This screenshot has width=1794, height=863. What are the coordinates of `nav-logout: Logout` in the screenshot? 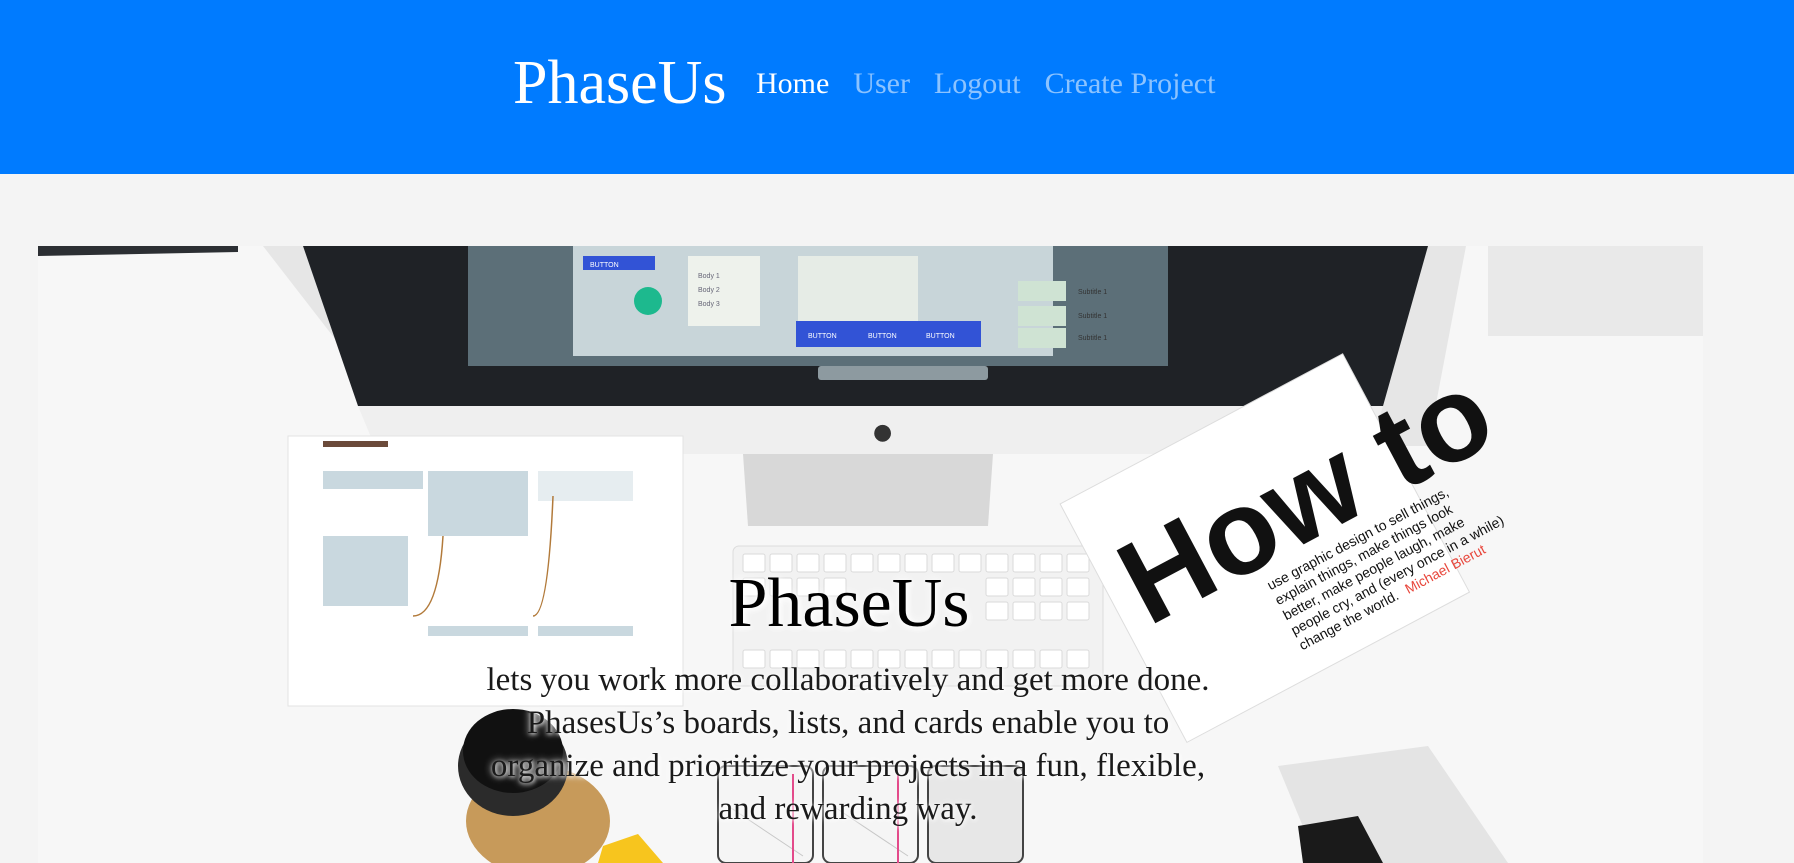 It's located at (977, 84).